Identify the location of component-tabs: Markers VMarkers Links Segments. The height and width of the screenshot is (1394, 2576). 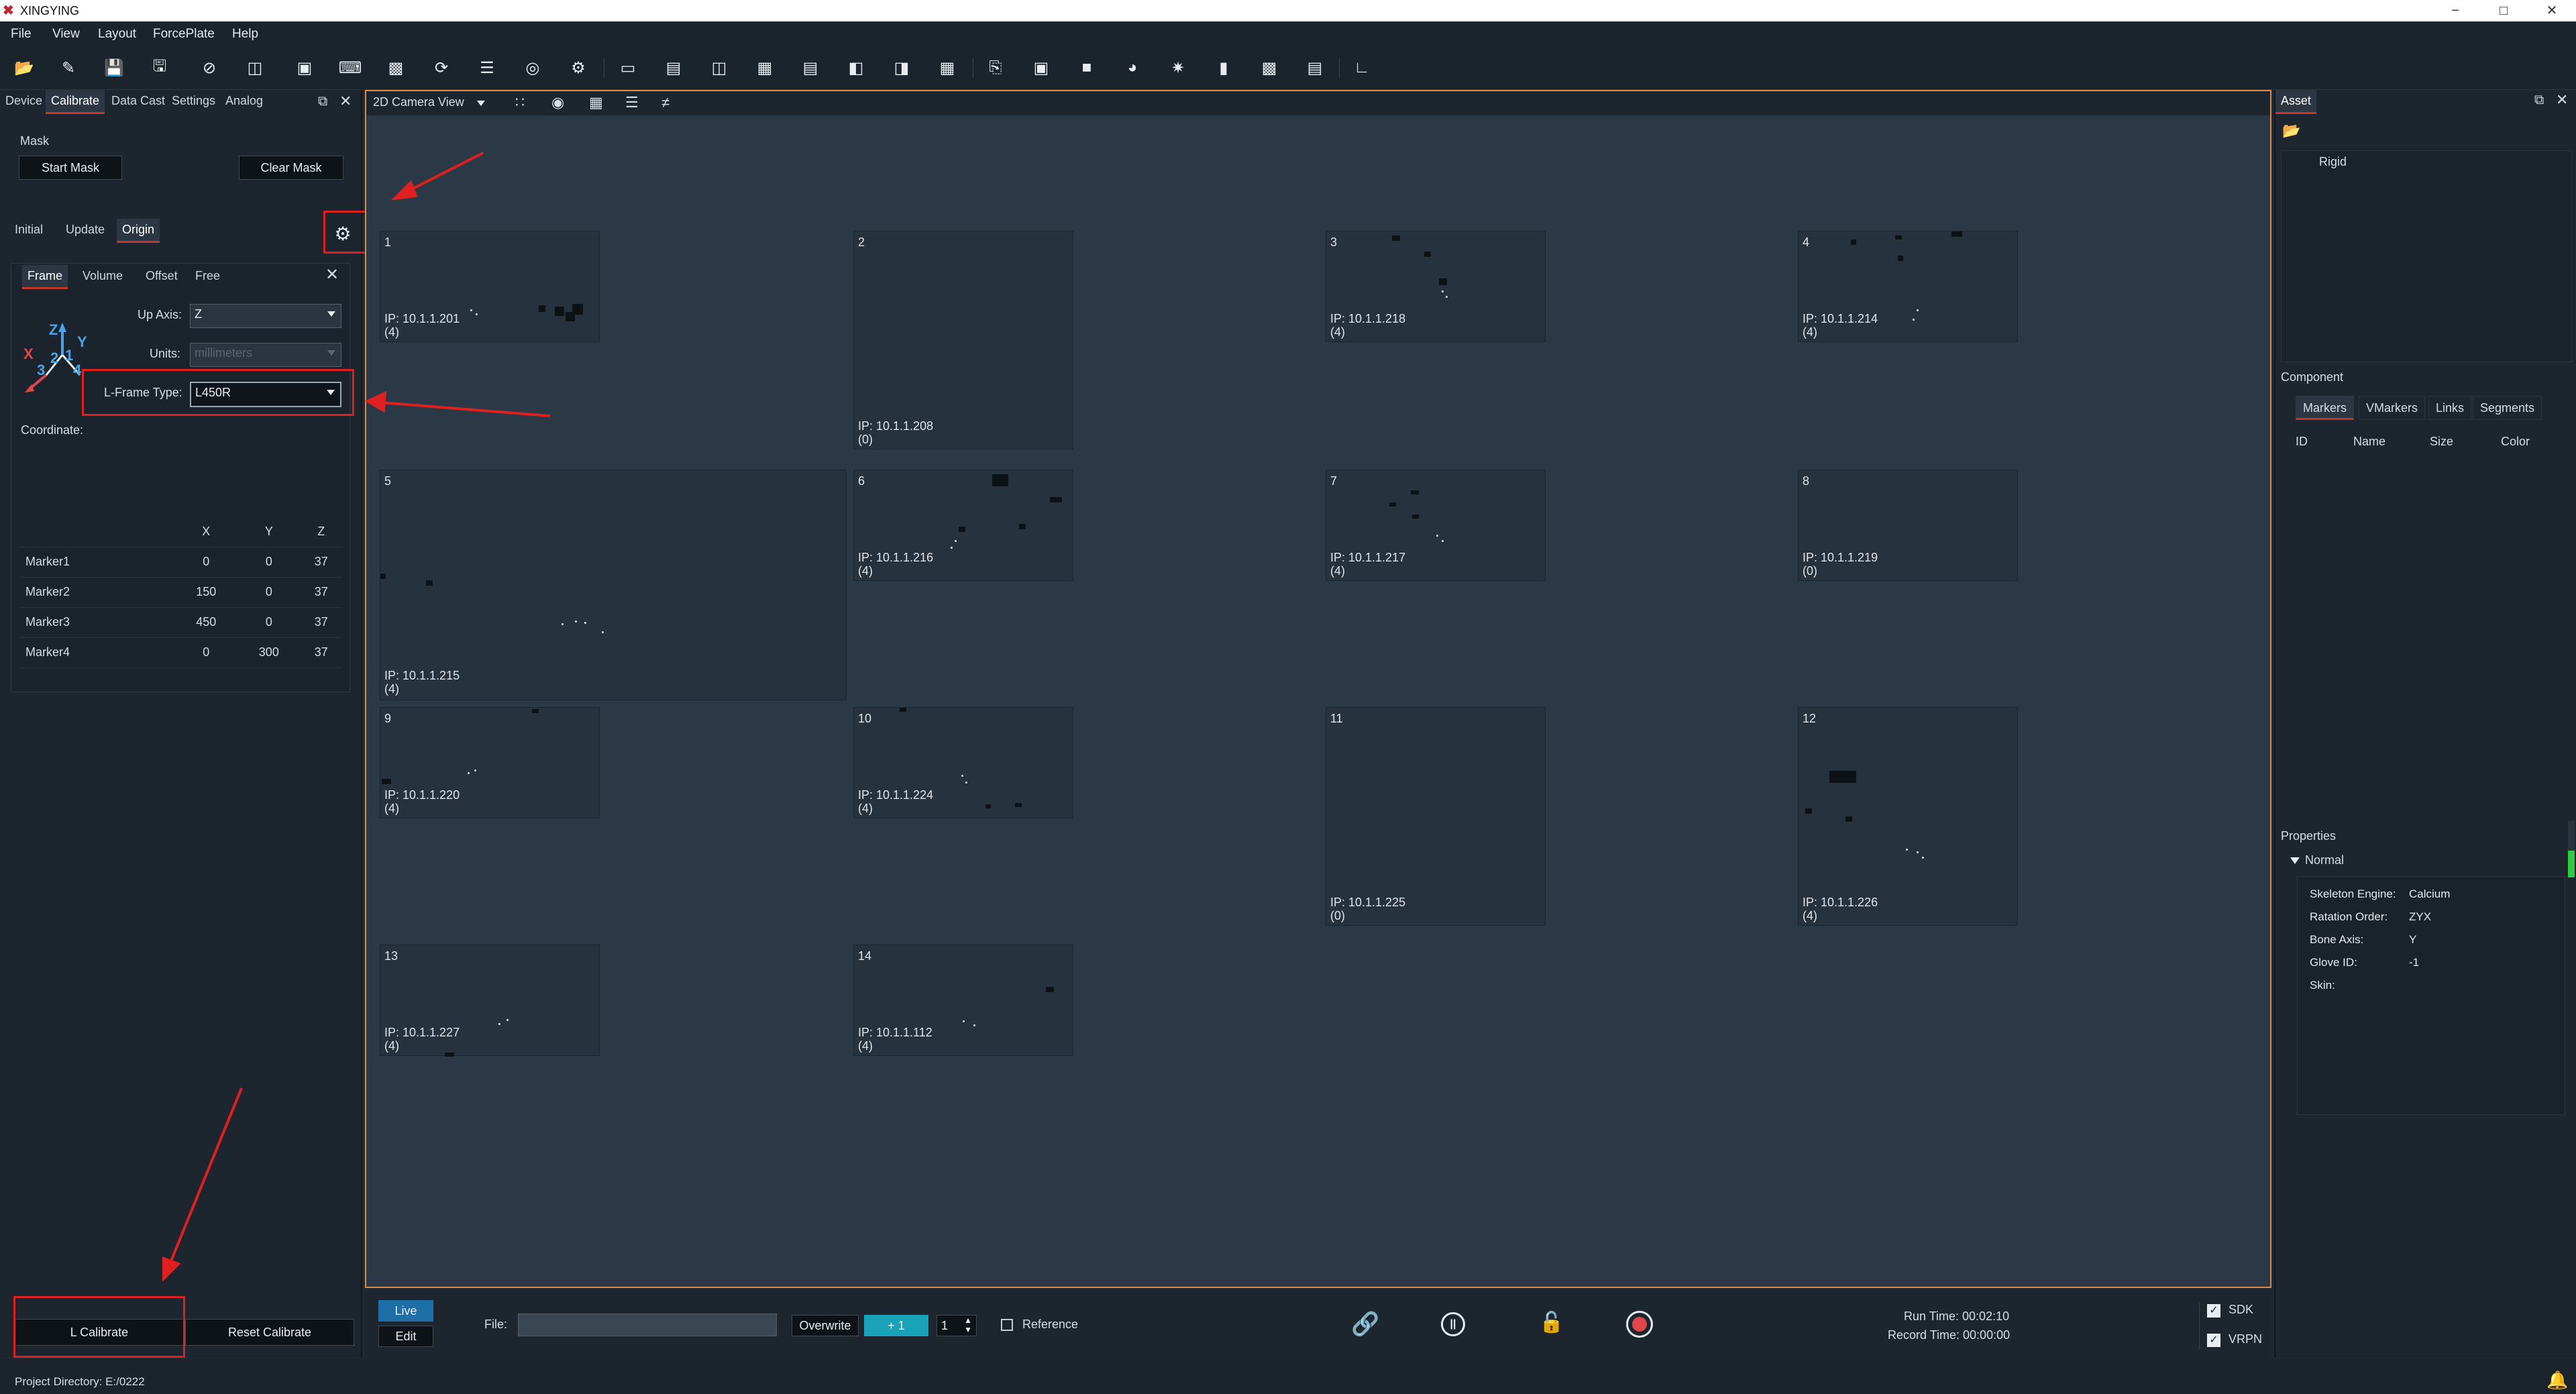
(2430, 410).